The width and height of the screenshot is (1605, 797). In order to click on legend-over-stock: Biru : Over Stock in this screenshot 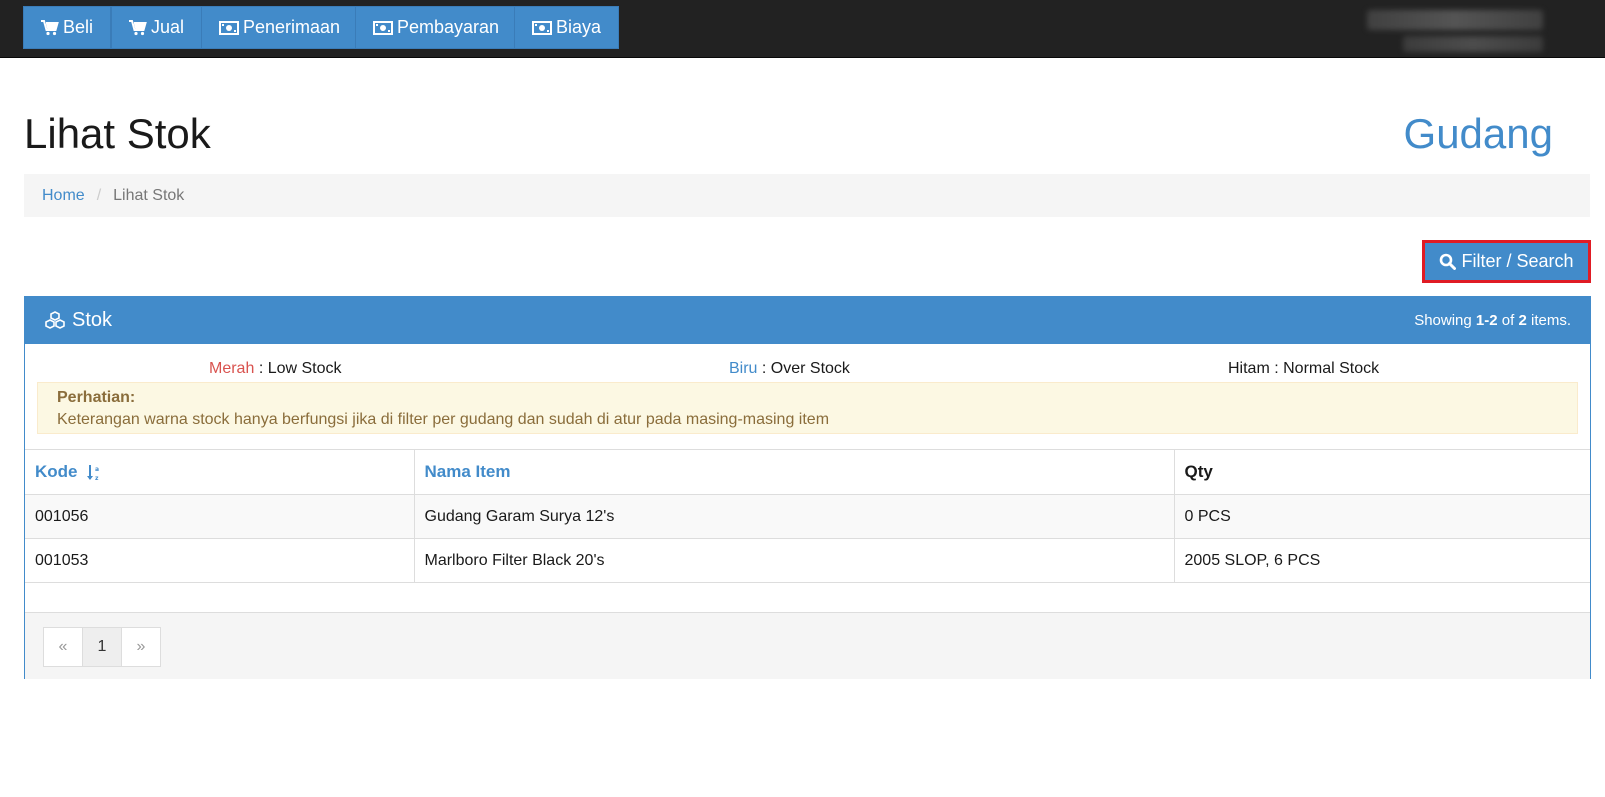, I will do `click(789, 369)`.